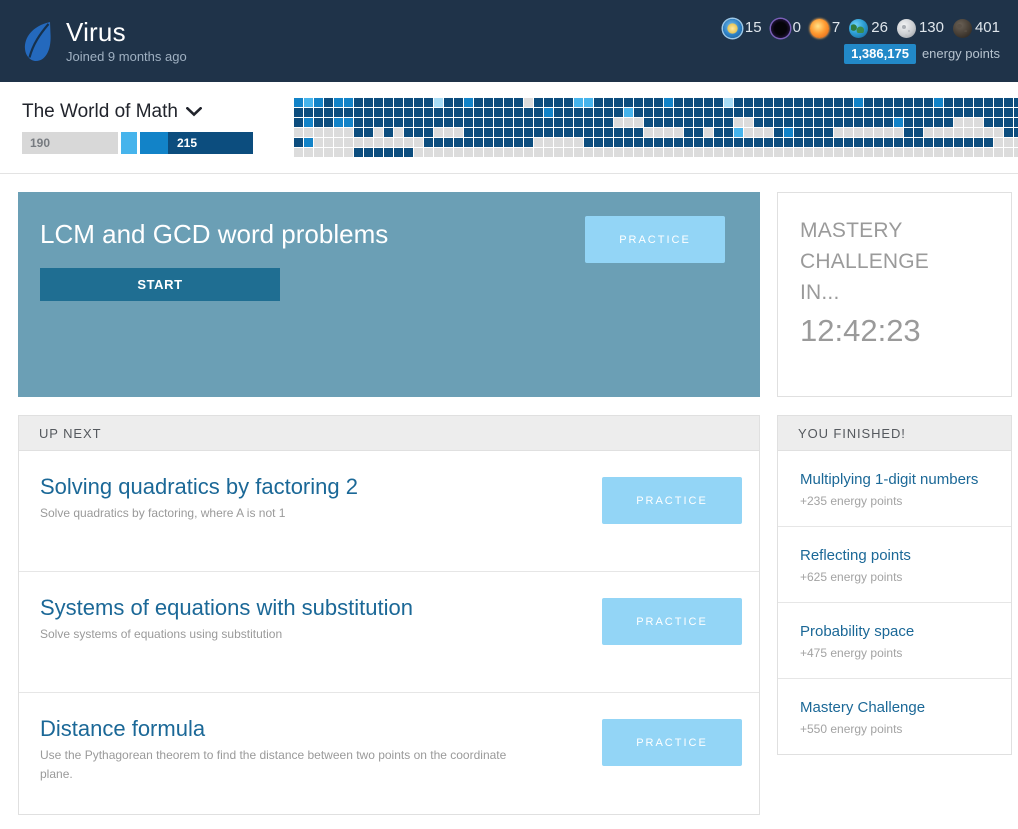 The width and height of the screenshot is (1018, 829). I want to click on finished-title: Multiplying 1-digit numbers, so click(895, 479).